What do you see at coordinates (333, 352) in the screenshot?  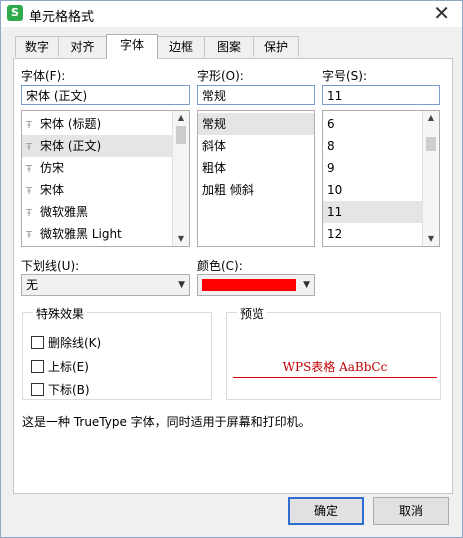 I see `preview-group: 预览 WPS表格 AaBbCc` at bounding box center [333, 352].